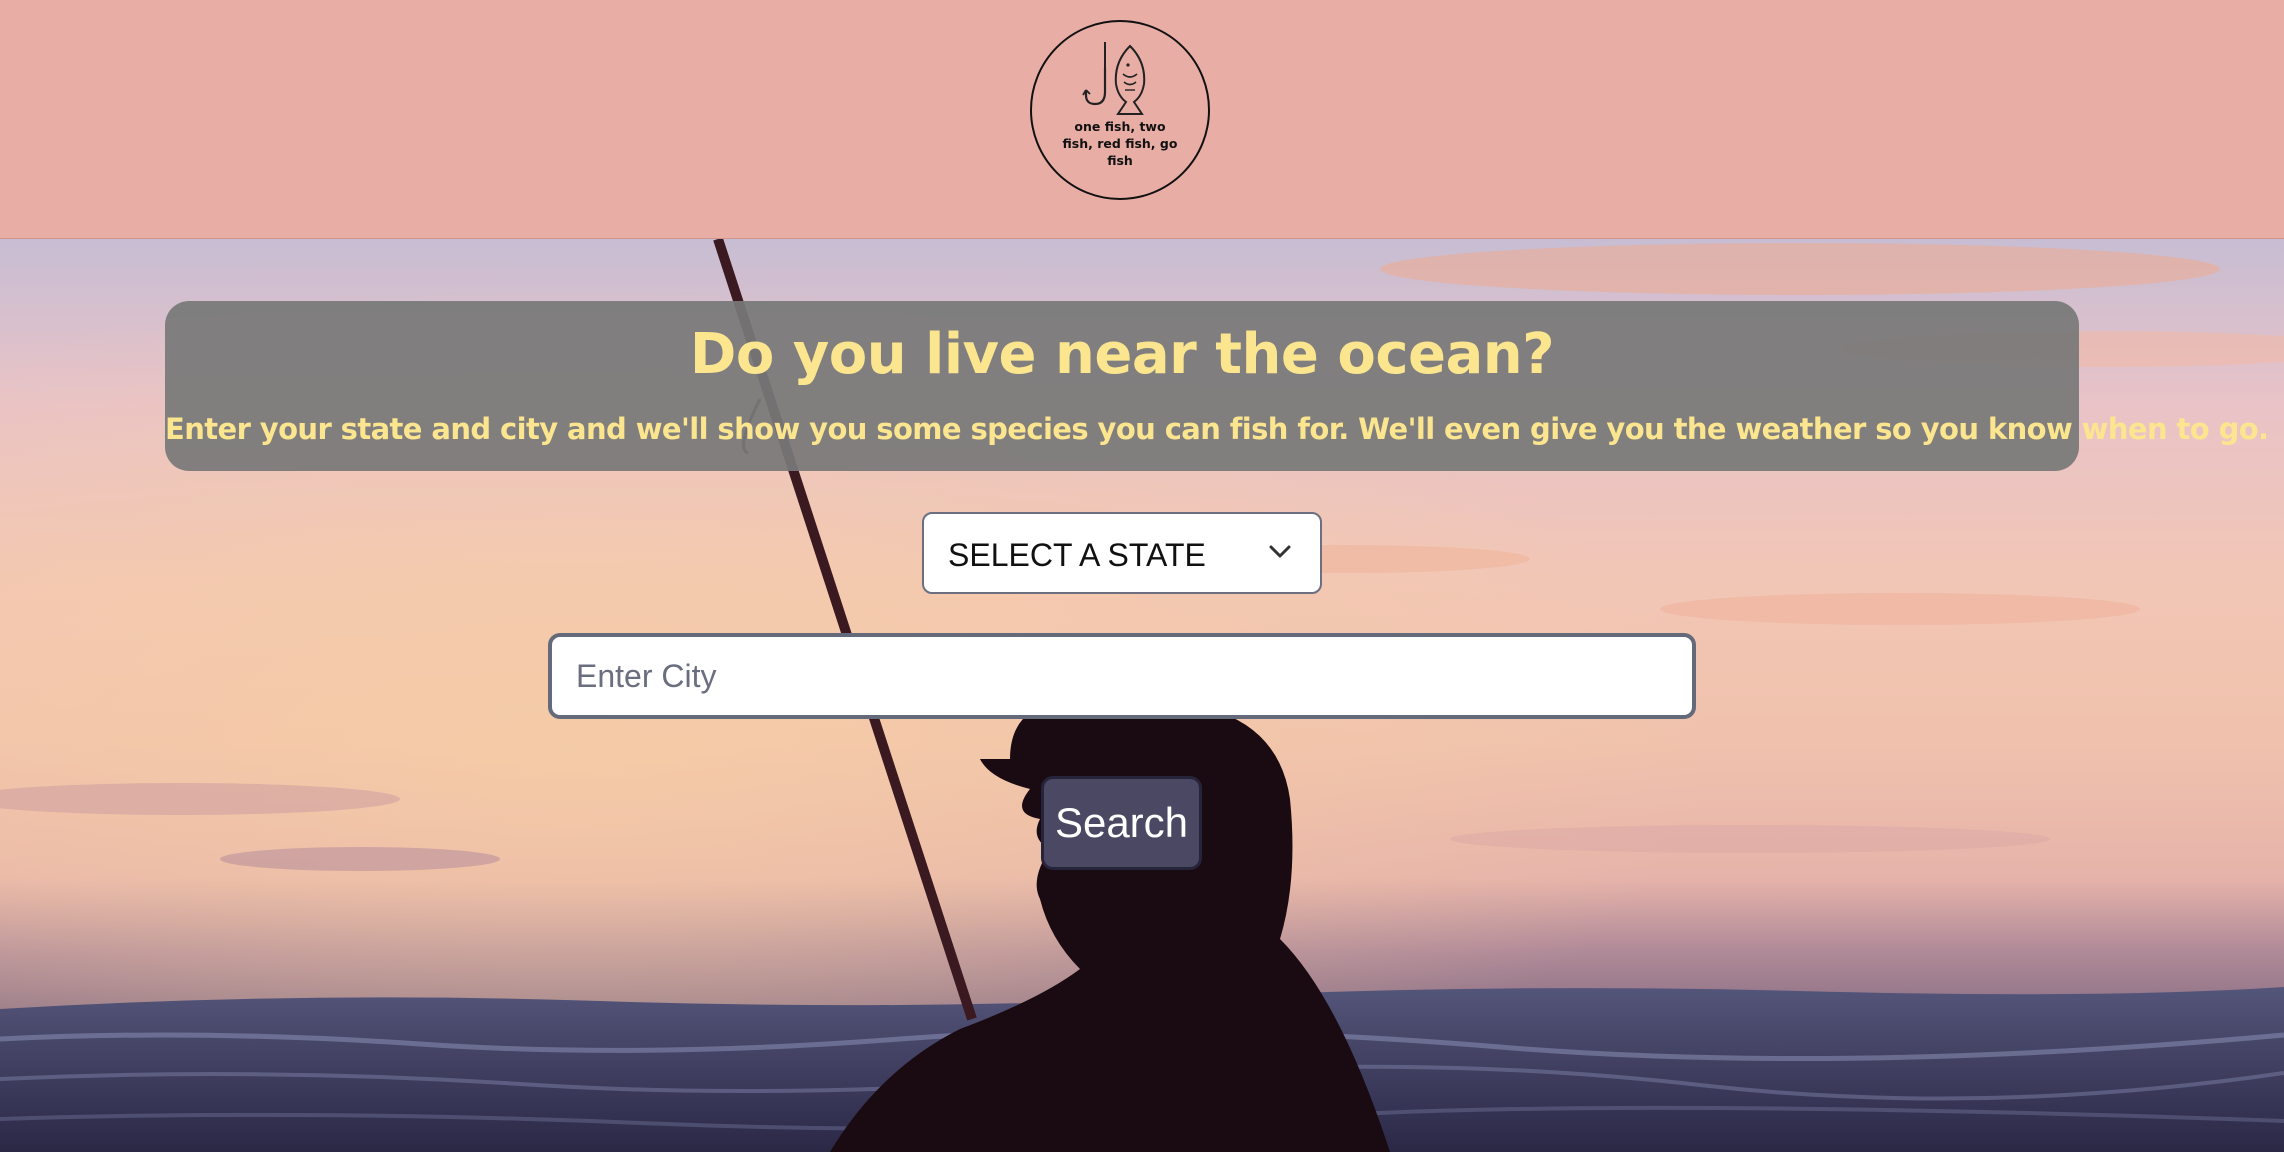  What do you see at coordinates (1114, 78) in the screenshot?
I see `fishhook-fish-icon` at bounding box center [1114, 78].